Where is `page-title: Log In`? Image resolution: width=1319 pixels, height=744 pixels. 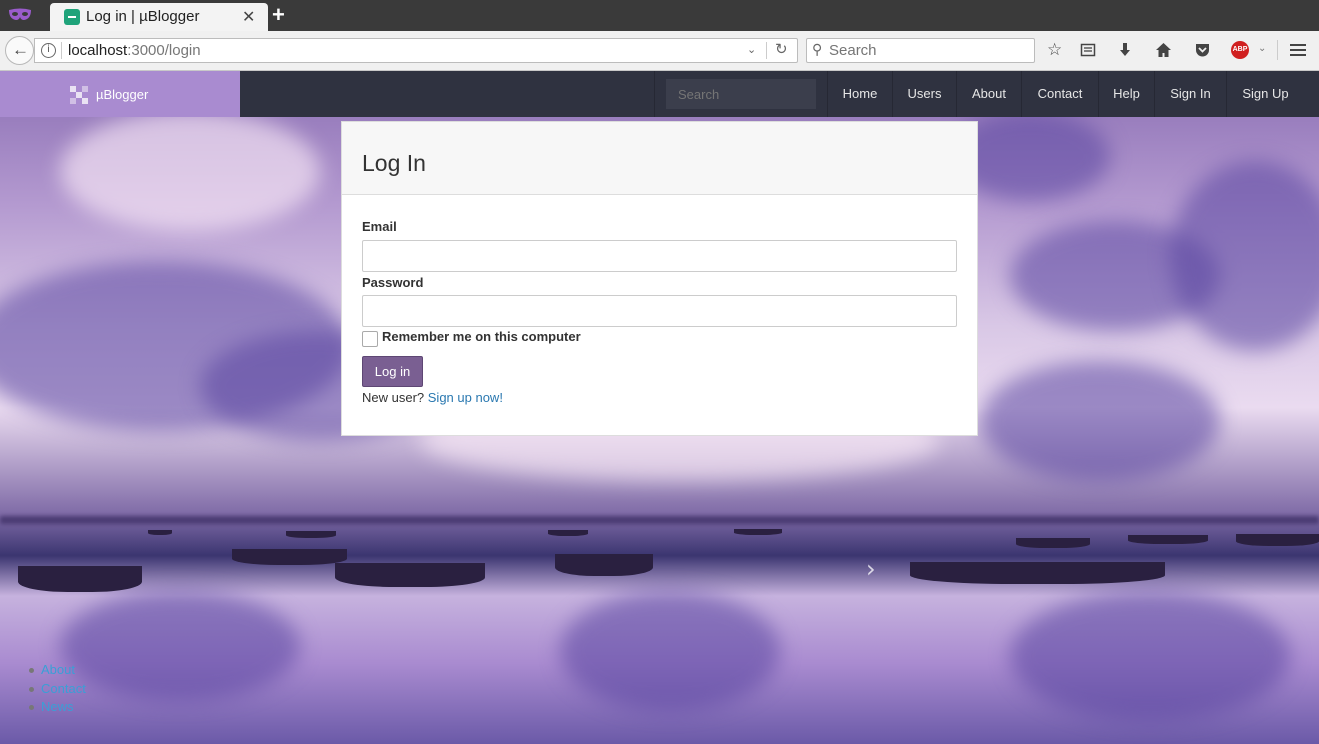 page-title: Log In is located at coordinates (394, 163).